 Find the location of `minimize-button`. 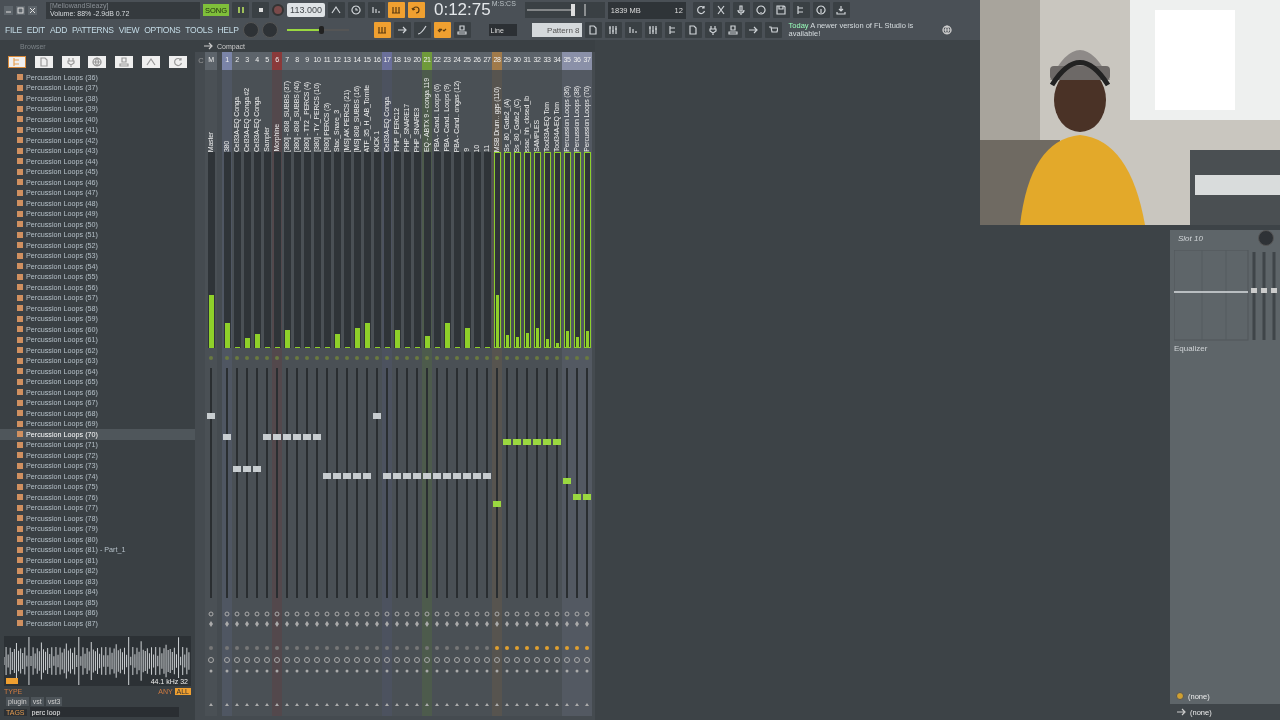

minimize-button is located at coordinates (8, 10).